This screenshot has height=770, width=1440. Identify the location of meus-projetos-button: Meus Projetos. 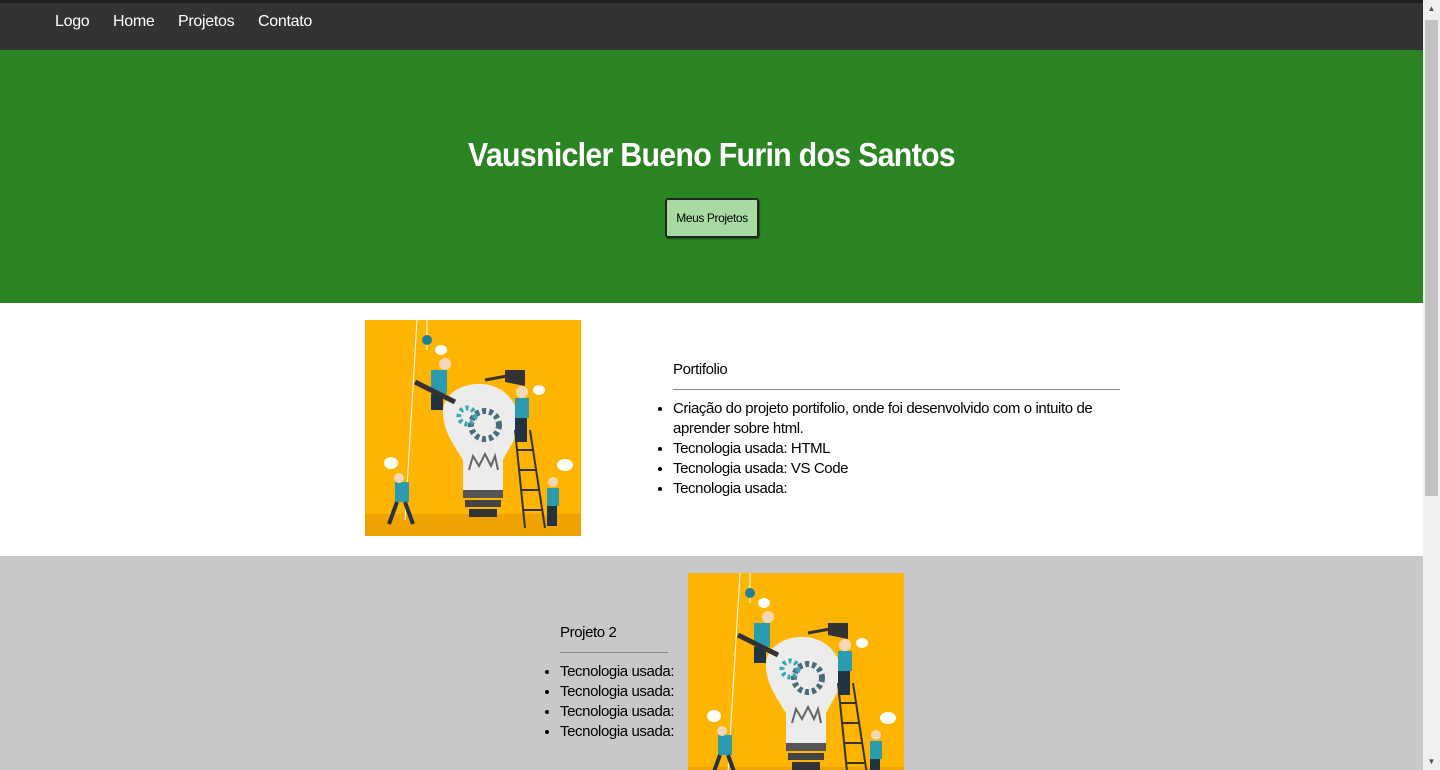
(712, 218).